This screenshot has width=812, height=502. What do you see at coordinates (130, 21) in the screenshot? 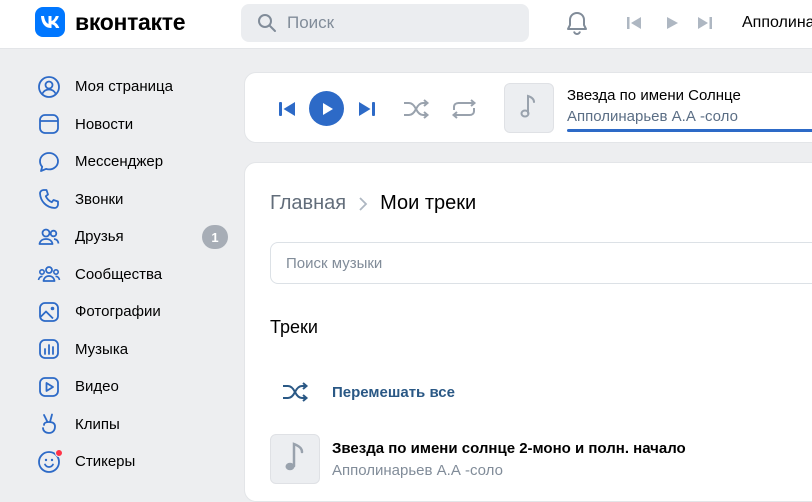
I see `logo-text: вконтакте` at bounding box center [130, 21].